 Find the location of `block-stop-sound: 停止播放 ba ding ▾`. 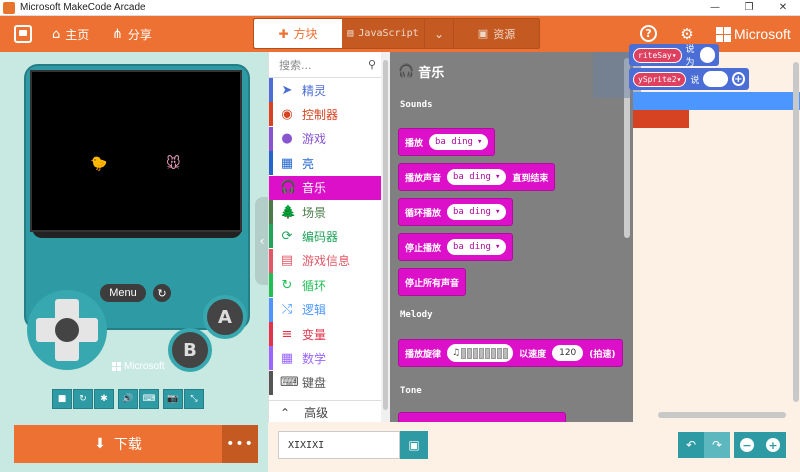

block-stop-sound: 停止播放 ba ding ▾ is located at coordinates (456, 247).